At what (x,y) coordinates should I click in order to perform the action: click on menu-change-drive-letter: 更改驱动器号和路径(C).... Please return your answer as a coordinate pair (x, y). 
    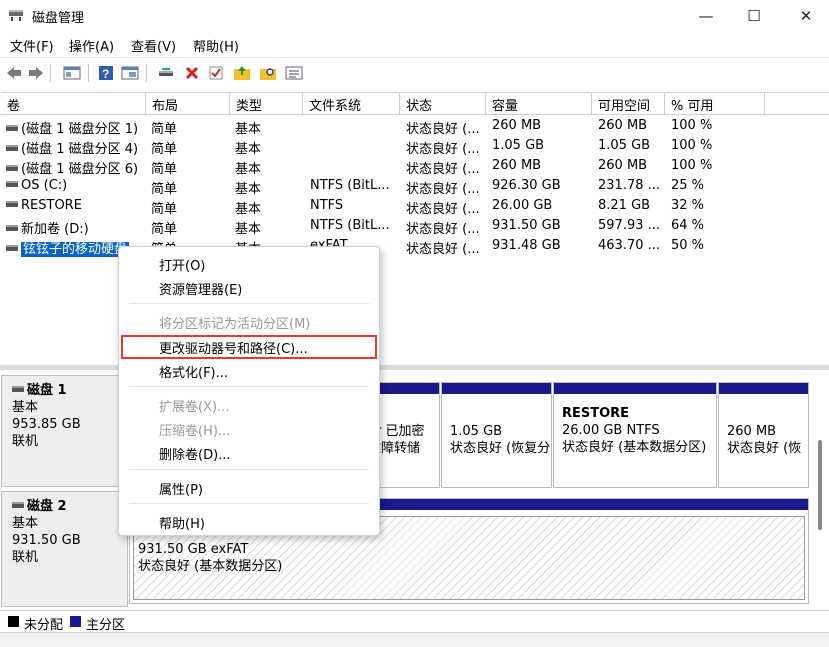
    Looking at the image, I should click on (233, 347).